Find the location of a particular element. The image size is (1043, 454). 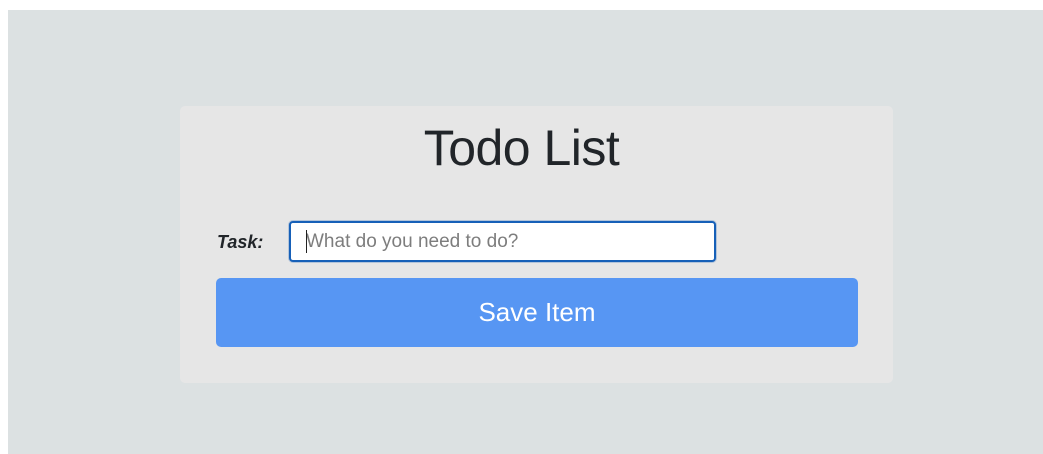

task-label: Task: is located at coordinates (240, 242).